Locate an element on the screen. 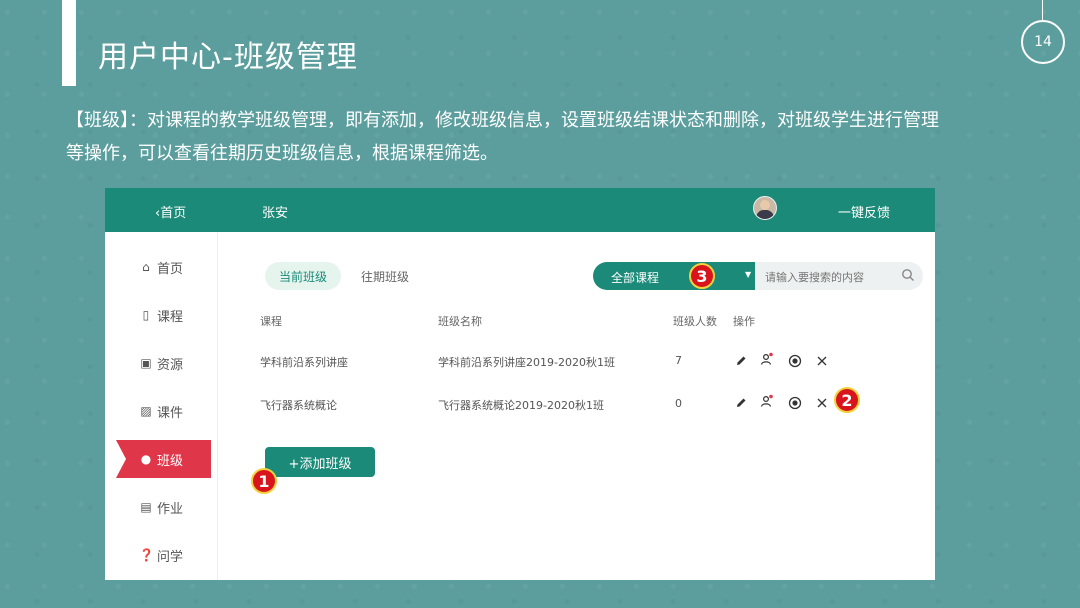 Image resolution: width=1080 pixels, height=608 pixels. slide-title: 用户中心-班级管理 is located at coordinates (228, 57).